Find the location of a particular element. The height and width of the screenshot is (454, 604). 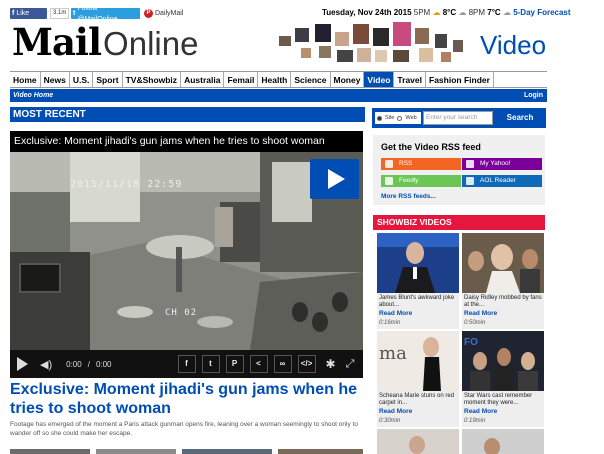

login-link: Login is located at coordinates (533, 95).